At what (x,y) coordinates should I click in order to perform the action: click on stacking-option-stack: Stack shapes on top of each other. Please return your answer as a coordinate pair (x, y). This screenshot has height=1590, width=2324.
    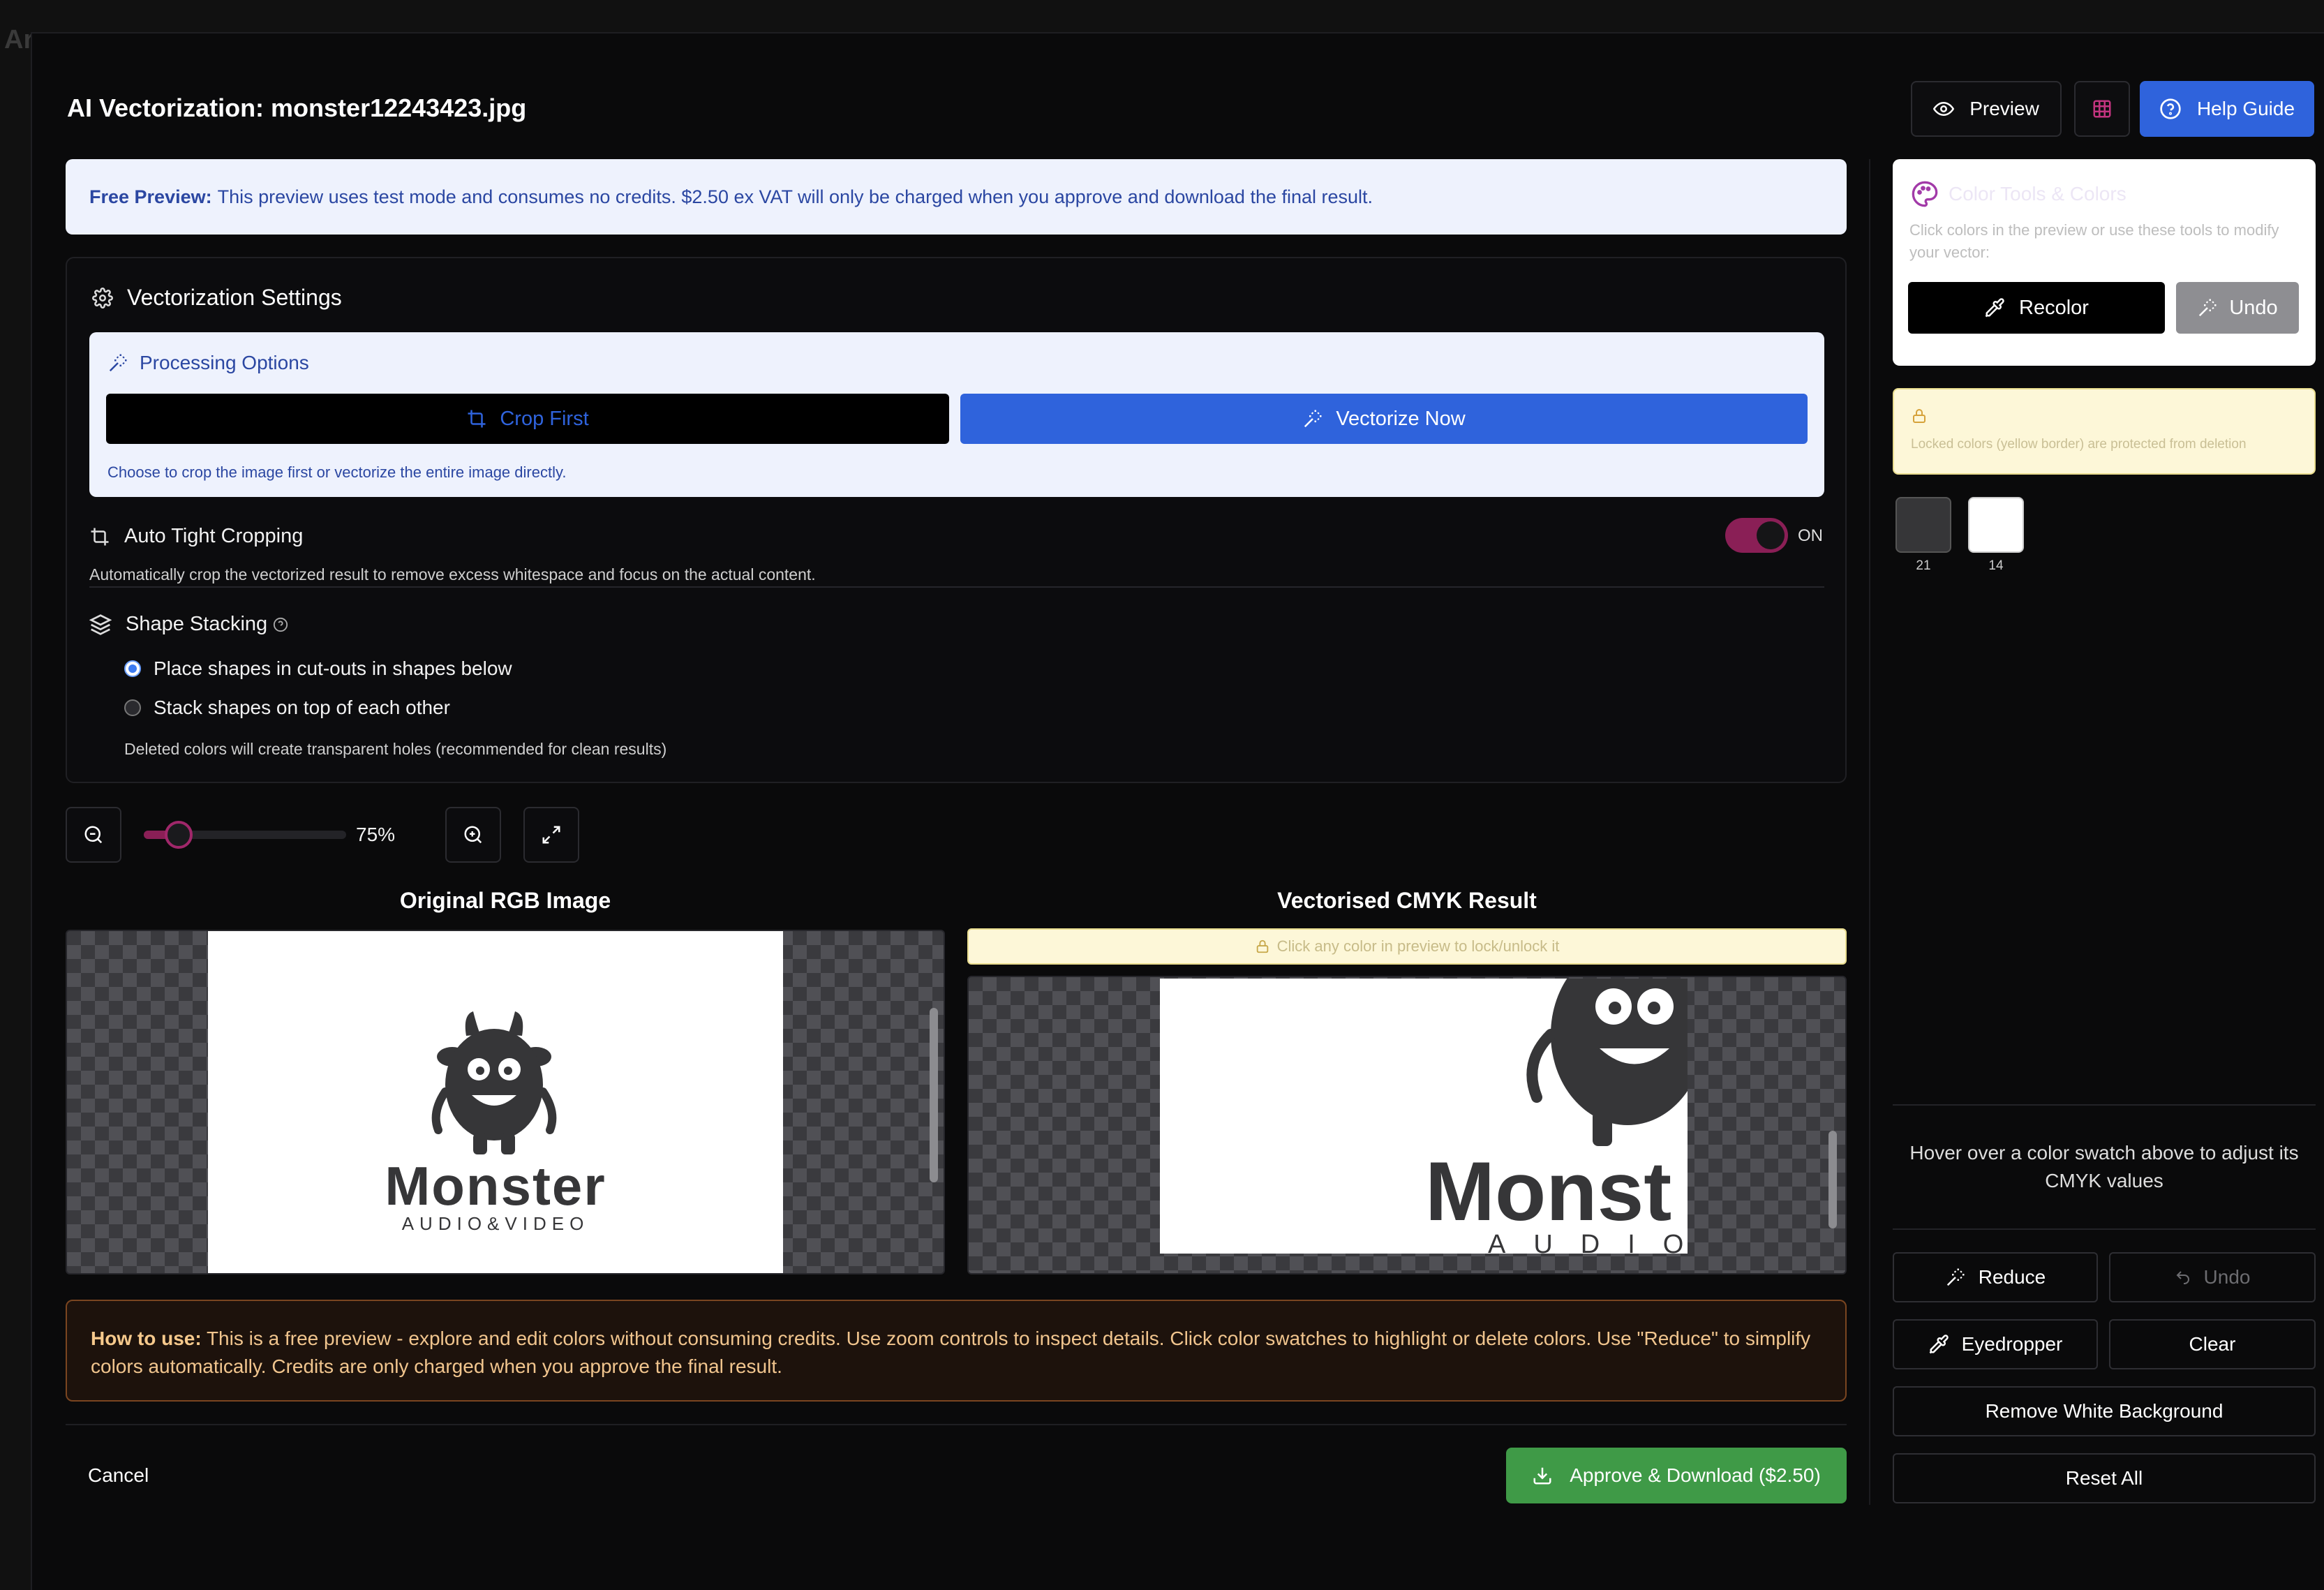
    Looking at the image, I should click on (287, 708).